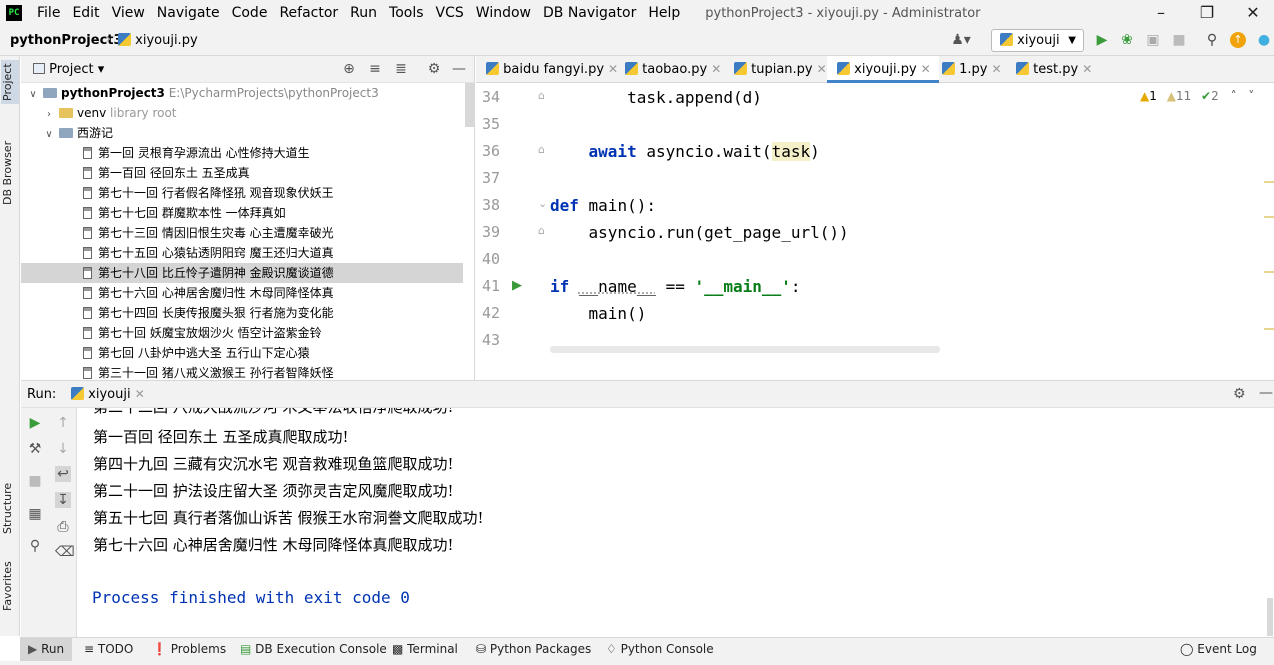 Image resolution: width=1274 pixels, height=665 pixels. I want to click on project-tool-tab: Project, so click(10, 82).